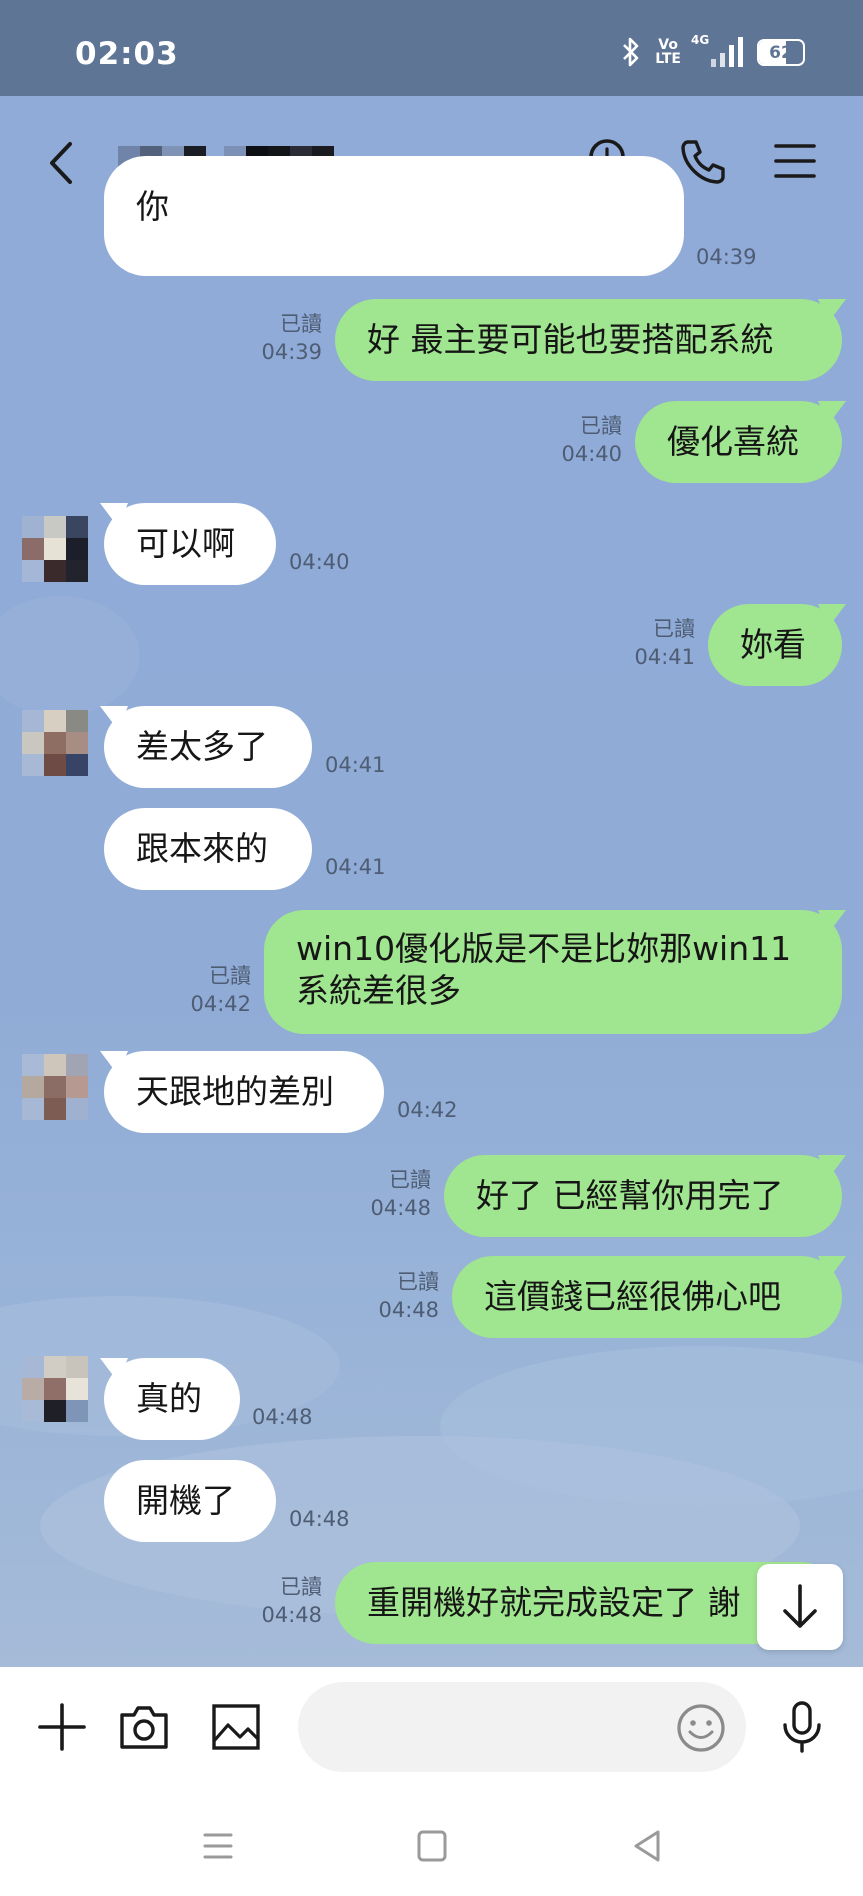 The height and width of the screenshot is (1896, 863). I want to click on status-time: 02:03, so click(127, 54).